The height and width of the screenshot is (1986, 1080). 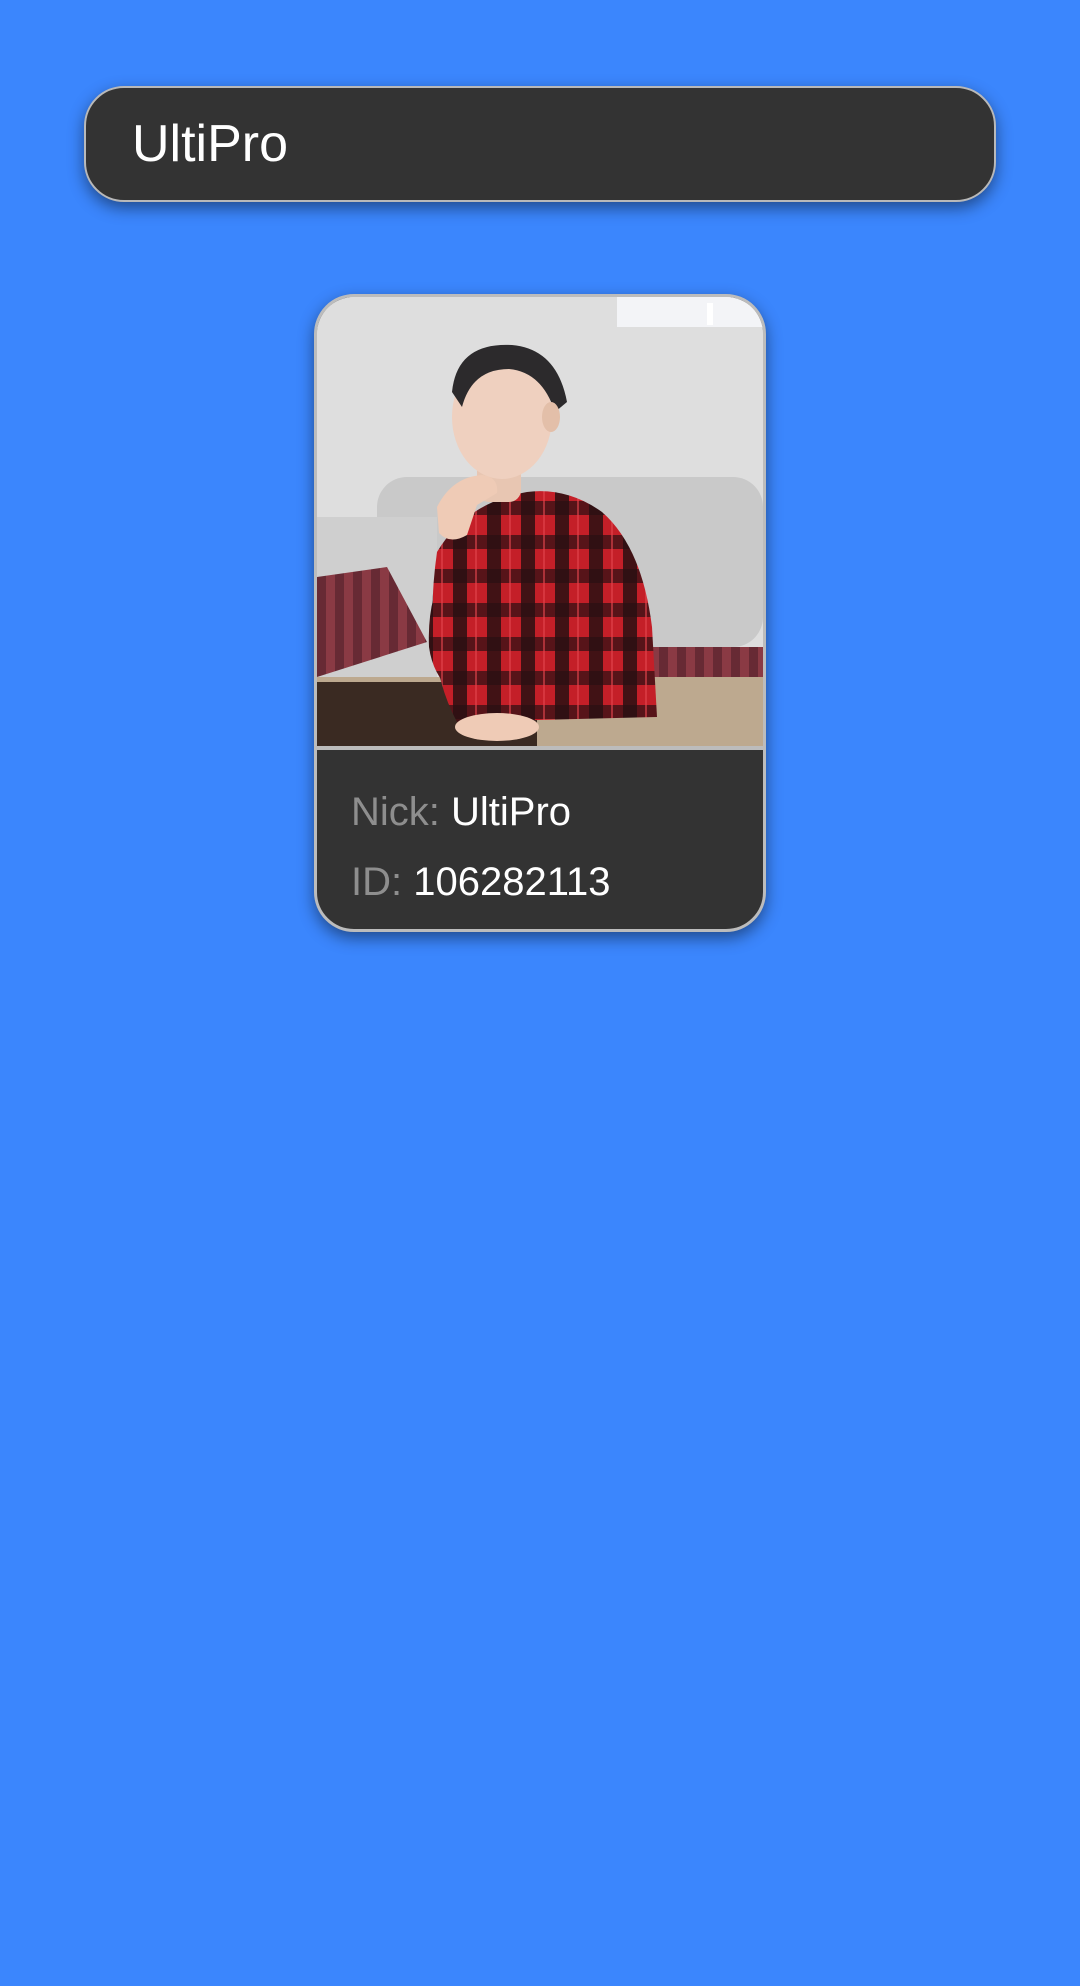 What do you see at coordinates (377, 882) in the screenshot?
I see `id-label: ID:` at bounding box center [377, 882].